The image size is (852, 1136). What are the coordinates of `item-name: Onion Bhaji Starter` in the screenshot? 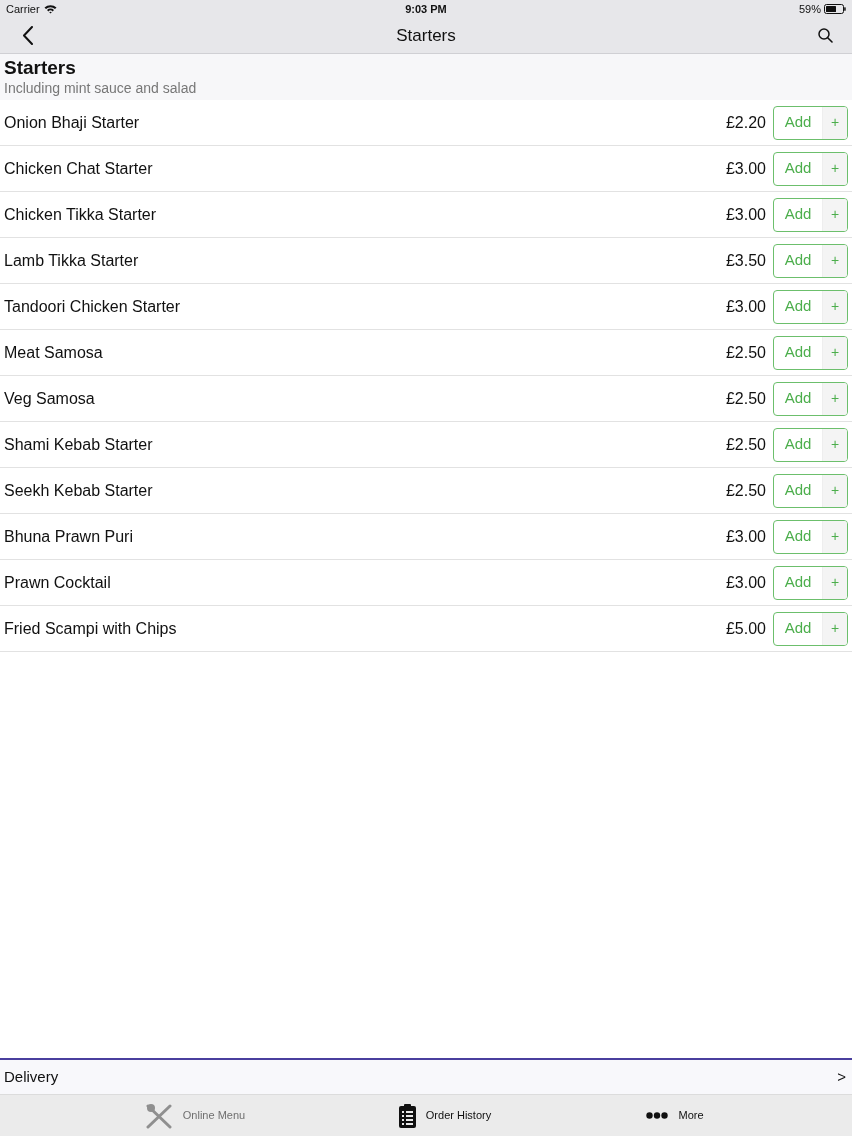 It's located at (72, 122).